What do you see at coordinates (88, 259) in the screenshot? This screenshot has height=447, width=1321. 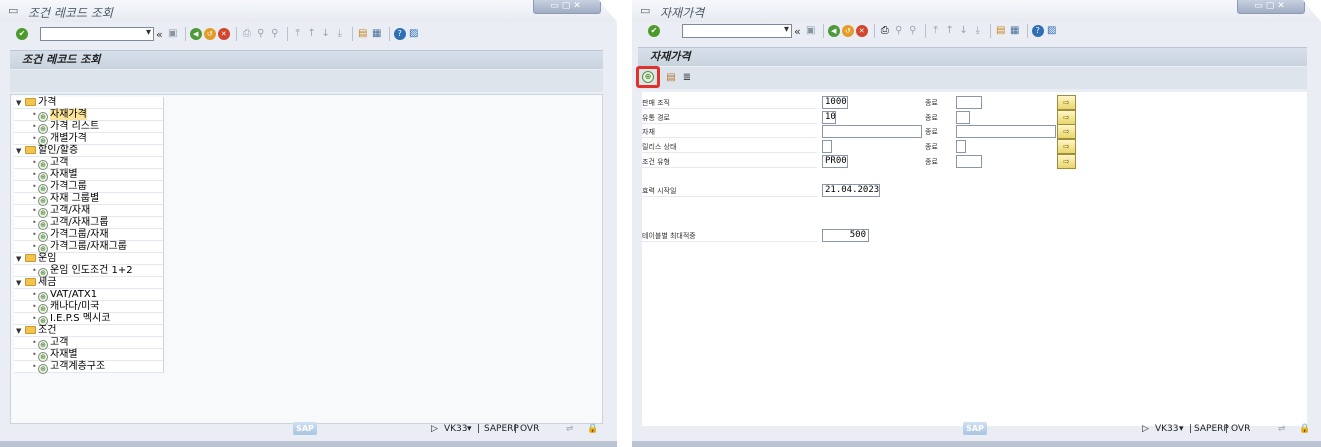 I see `tree-folder: ▼ 운임` at bounding box center [88, 259].